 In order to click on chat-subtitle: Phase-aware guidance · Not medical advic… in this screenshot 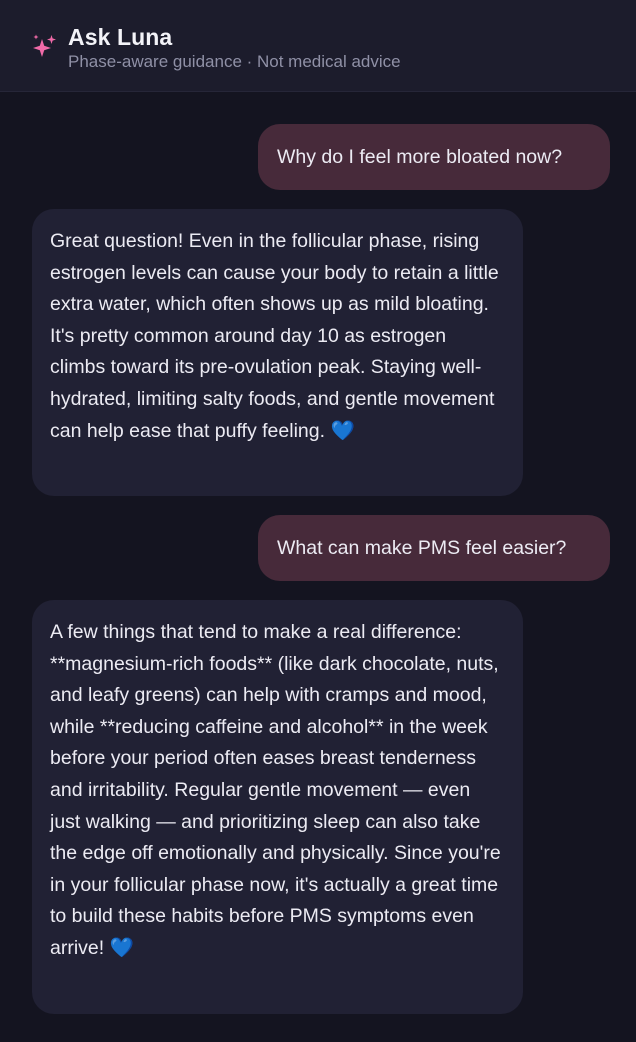, I will do `click(234, 61)`.